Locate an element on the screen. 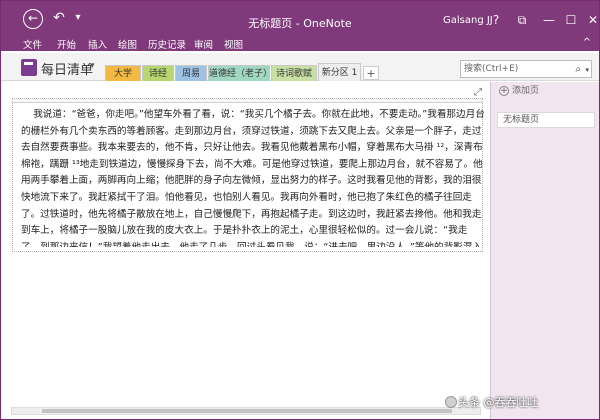 The height and width of the screenshot is (420, 600). help-icon: ? is located at coordinates (496, 20).